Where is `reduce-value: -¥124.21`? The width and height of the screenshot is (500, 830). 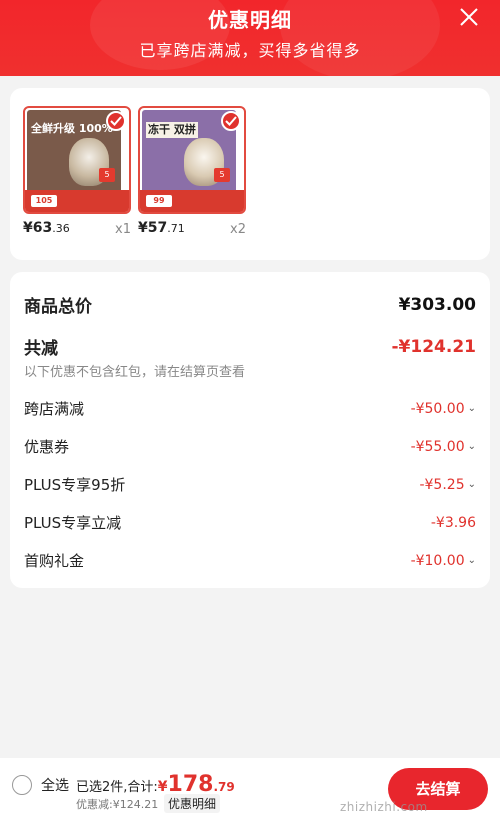 reduce-value: -¥124.21 is located at coordinates (434, 346).